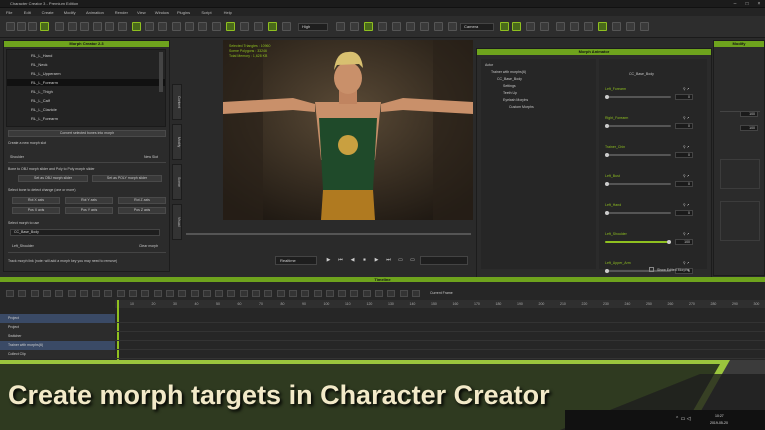 Image resolution: width=765 pixels, height=430 pixels. What do you see at coordinates (86, 64) in the screenshot?
I see `bone-tree-item: RL_Neck` at bounding box center [86, 64].